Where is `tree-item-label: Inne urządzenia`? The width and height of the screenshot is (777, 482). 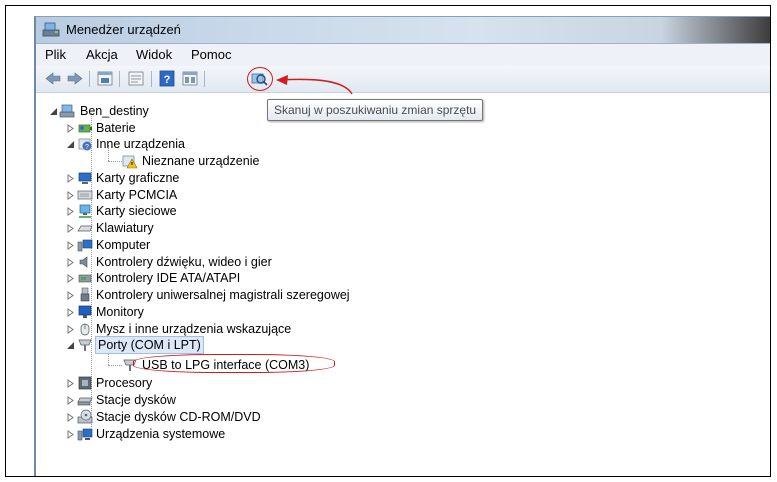
tree-item-label: Inne urządzenia is located at coordinates (140, 144).